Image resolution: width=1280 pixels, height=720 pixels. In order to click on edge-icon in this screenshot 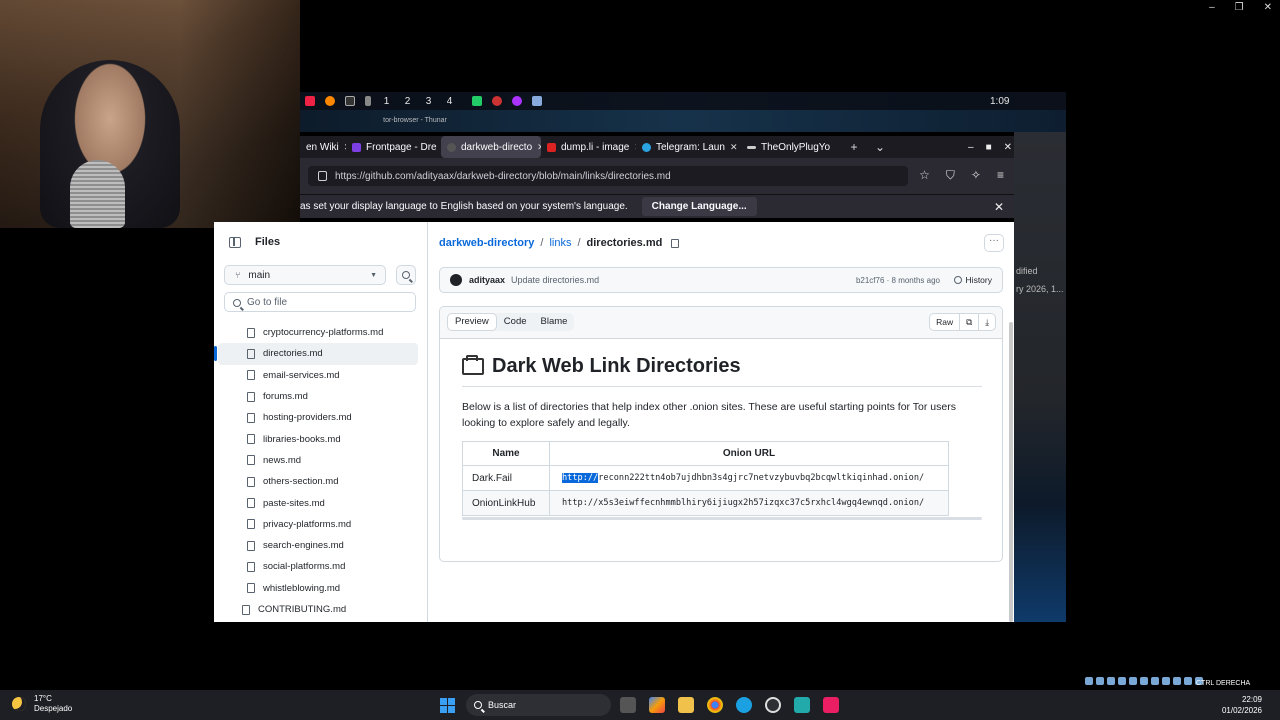, I will do `click(744, 705)`.